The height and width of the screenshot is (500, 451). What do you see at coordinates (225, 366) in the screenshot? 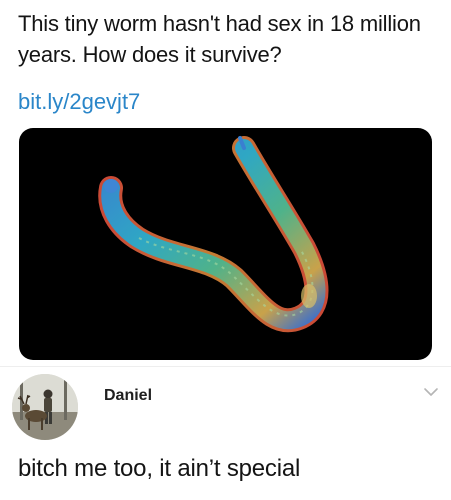
I see `divider` at bounding box center [225, 366].